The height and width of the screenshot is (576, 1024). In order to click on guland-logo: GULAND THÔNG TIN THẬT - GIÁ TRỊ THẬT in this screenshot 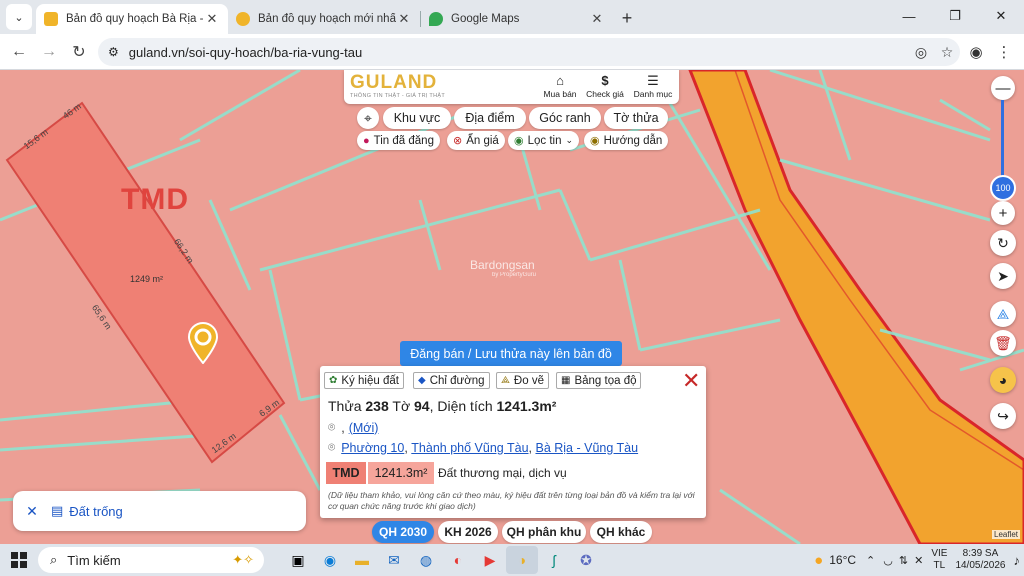, I will do `click(398, 87)`.